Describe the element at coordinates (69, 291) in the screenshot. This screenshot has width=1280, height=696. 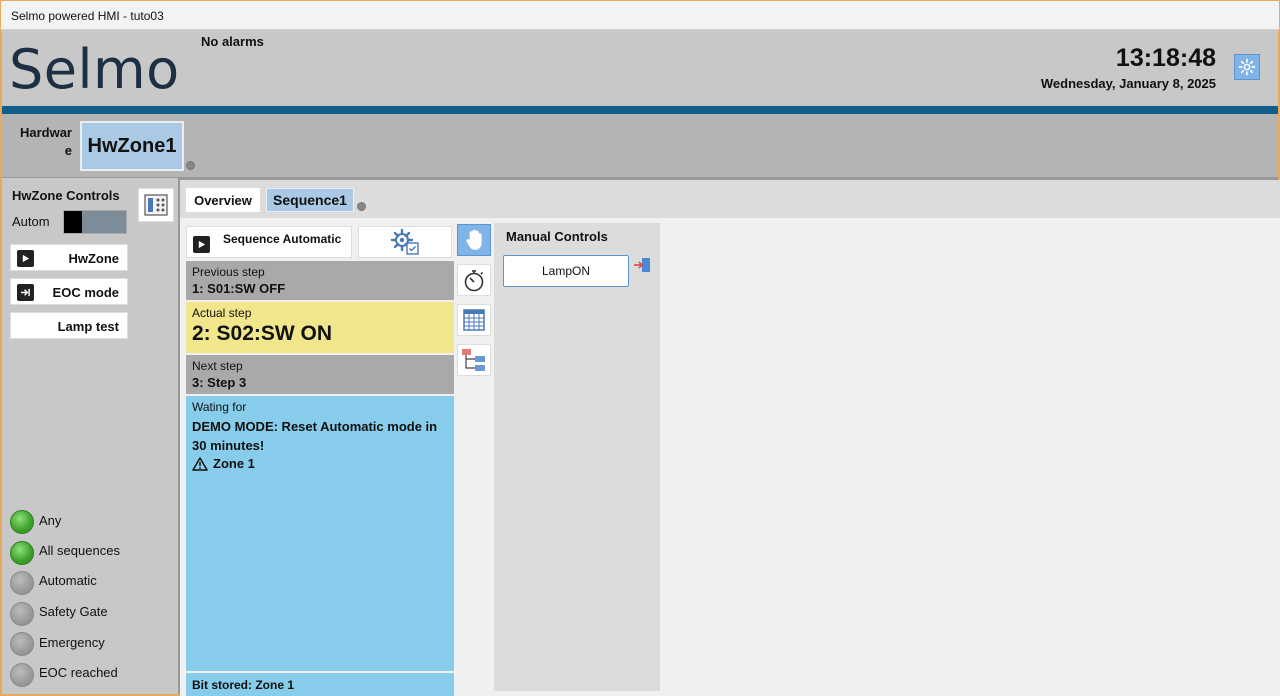
I see `eoc-mode-button: EOC mode` at that location.